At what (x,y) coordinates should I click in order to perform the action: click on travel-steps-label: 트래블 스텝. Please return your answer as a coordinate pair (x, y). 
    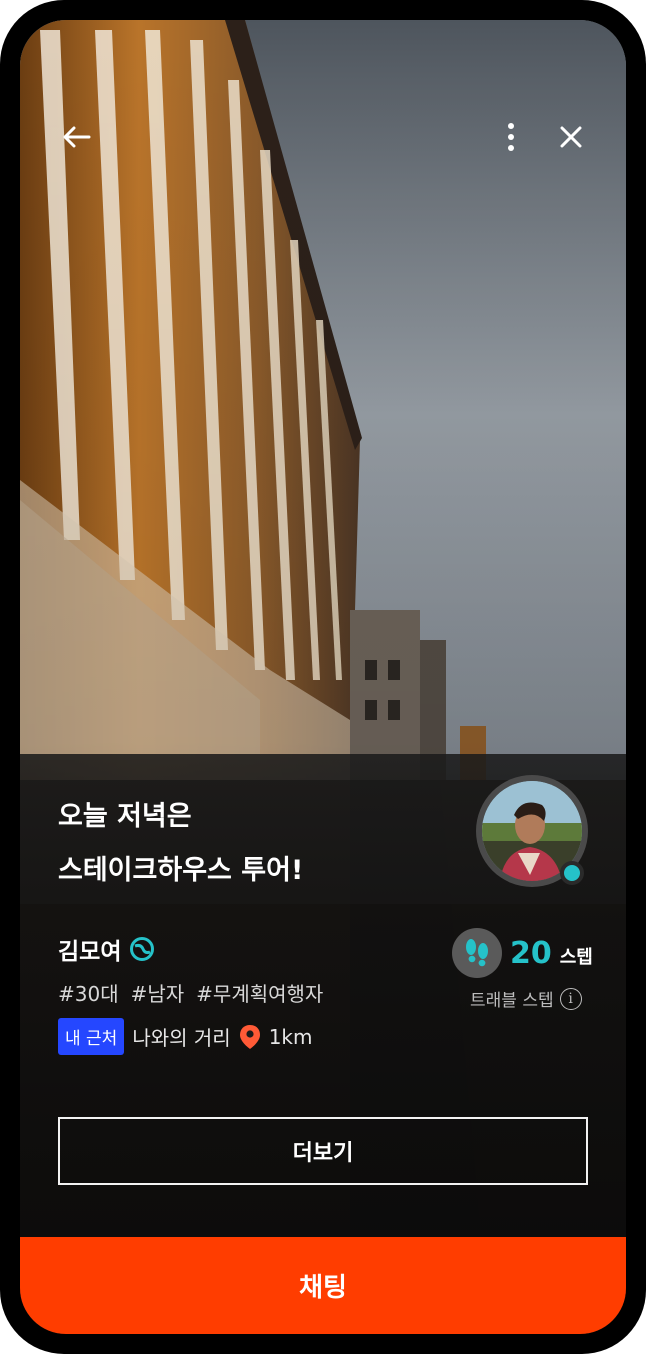
    Looking at the image, I should click on (512, 1001).